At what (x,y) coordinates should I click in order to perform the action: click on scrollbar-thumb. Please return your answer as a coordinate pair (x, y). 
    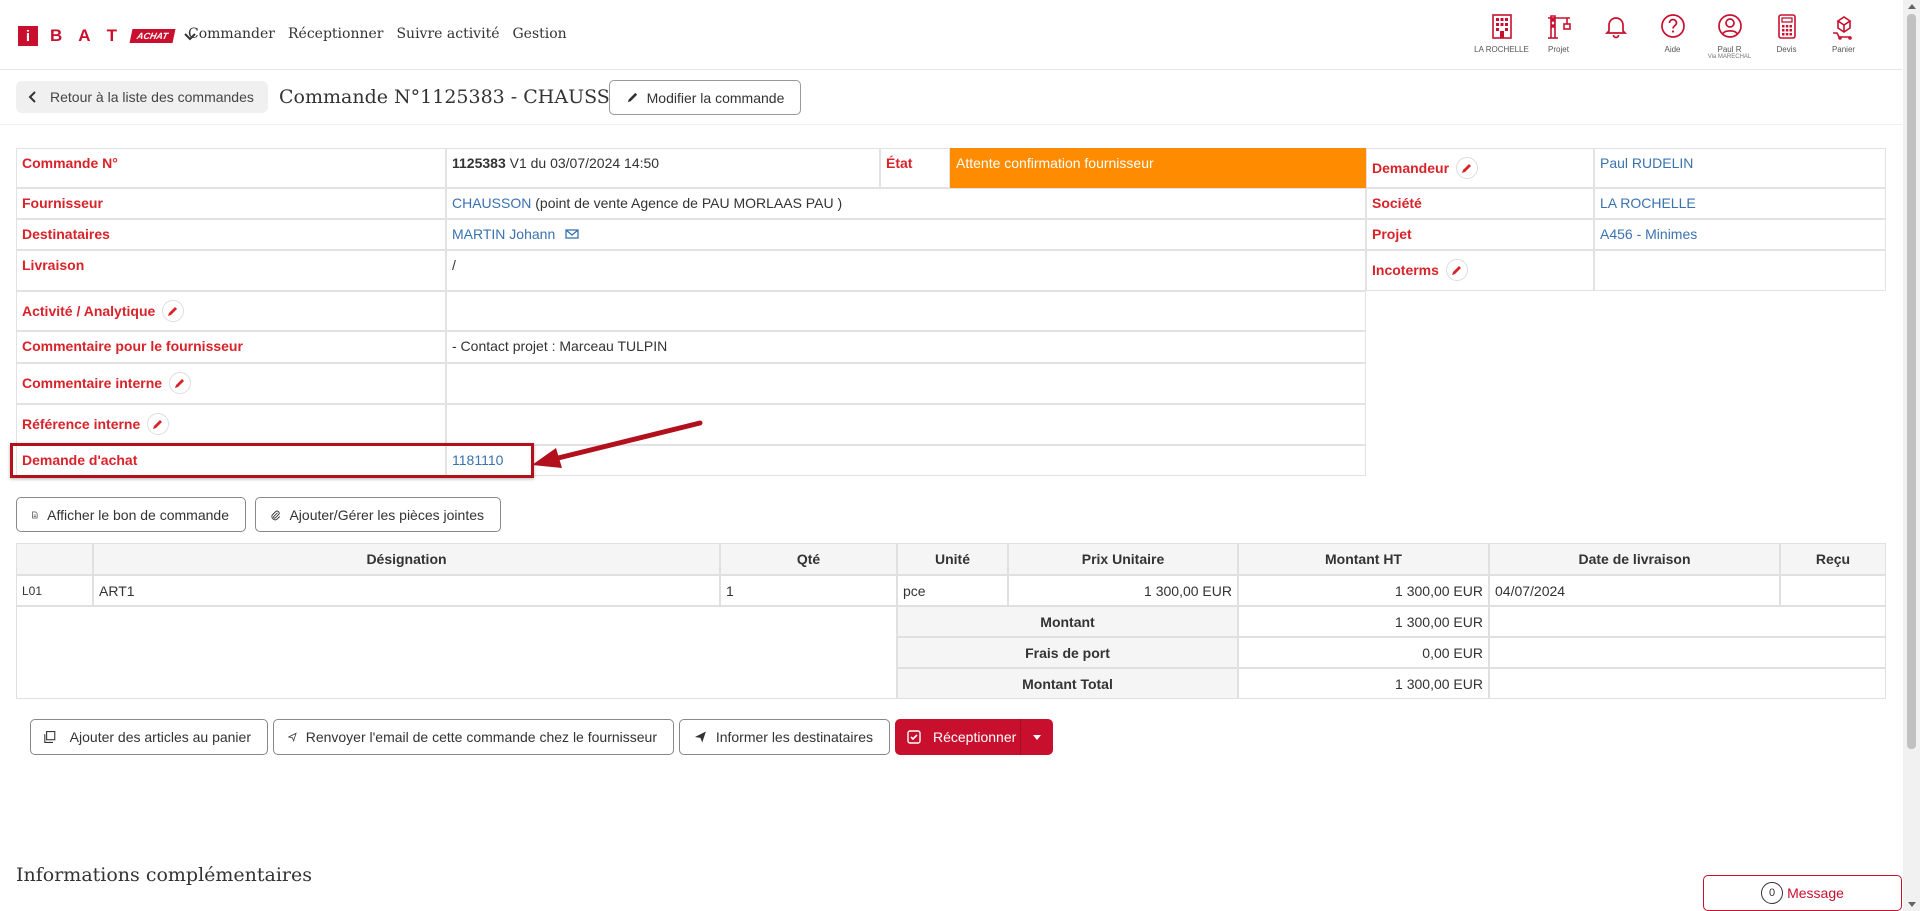
    Looking at the image, I should click on (1911, 381).